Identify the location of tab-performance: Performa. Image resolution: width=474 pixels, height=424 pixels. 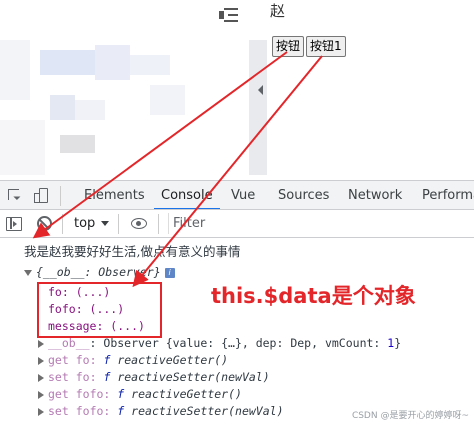
(448, 195).